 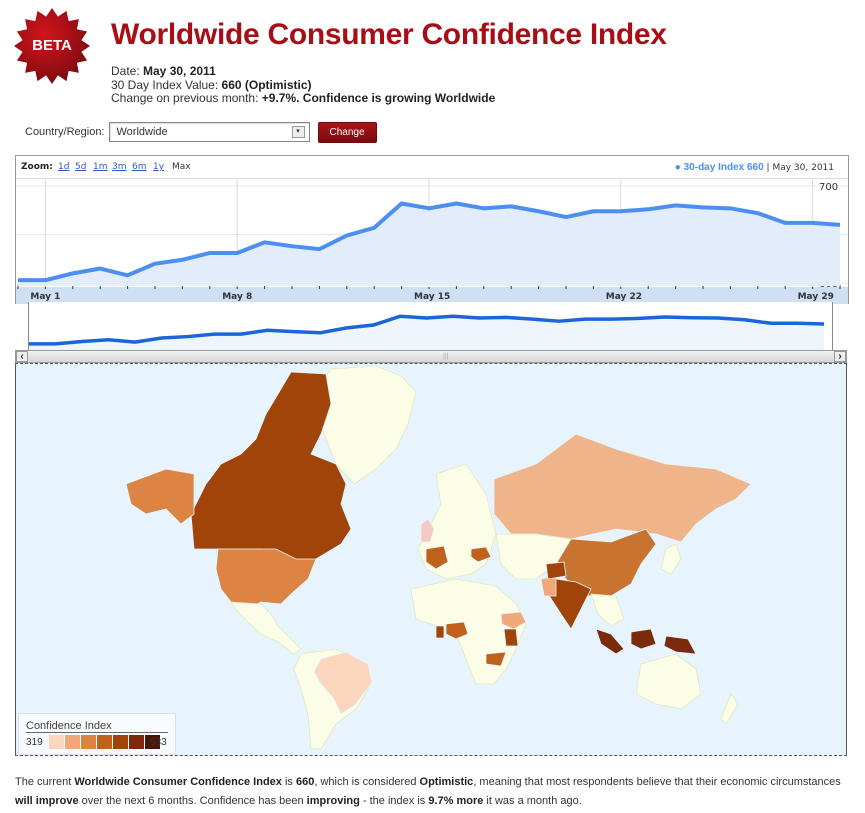 What do you see at coordinates (729, 709) in the screenshot?
I see `map-region-new-zealand` at bounding box center [729, 709].